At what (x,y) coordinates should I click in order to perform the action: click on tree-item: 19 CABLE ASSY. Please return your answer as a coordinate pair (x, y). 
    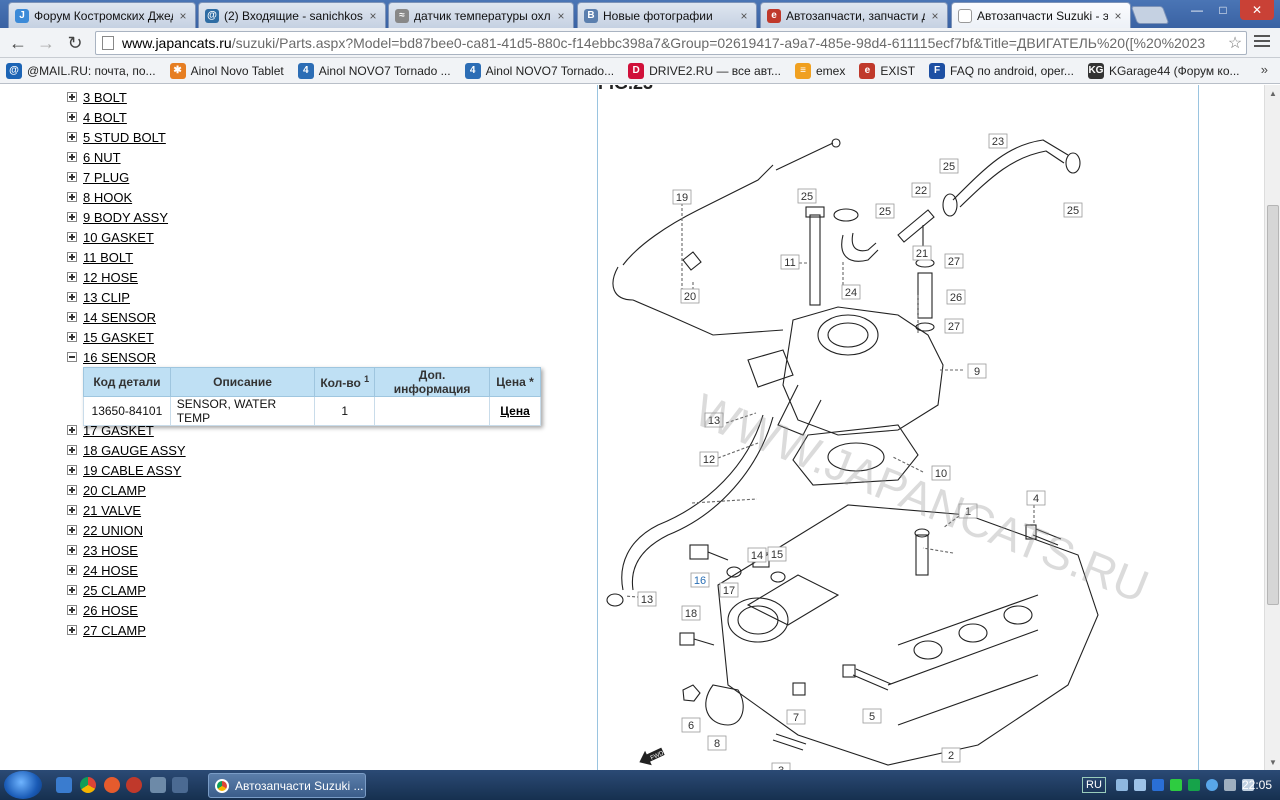
    Looking at the image, I should click on (124, 470).